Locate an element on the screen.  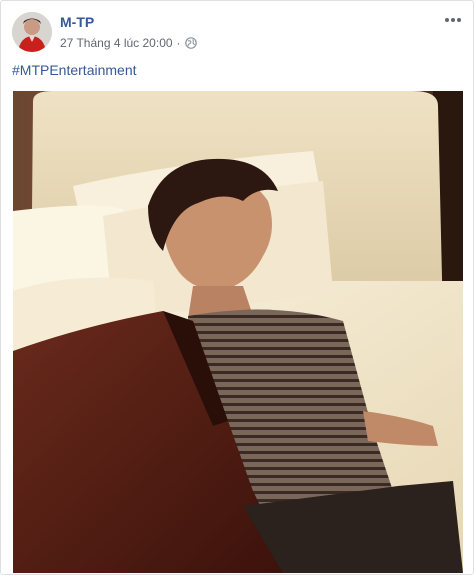
more-options-icon is located at coordinates (453, 20).